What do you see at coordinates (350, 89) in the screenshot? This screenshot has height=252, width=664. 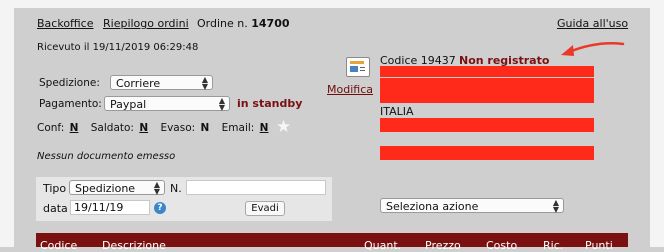 I see `modify-link: Modifica` at bounding box center [350, 89].